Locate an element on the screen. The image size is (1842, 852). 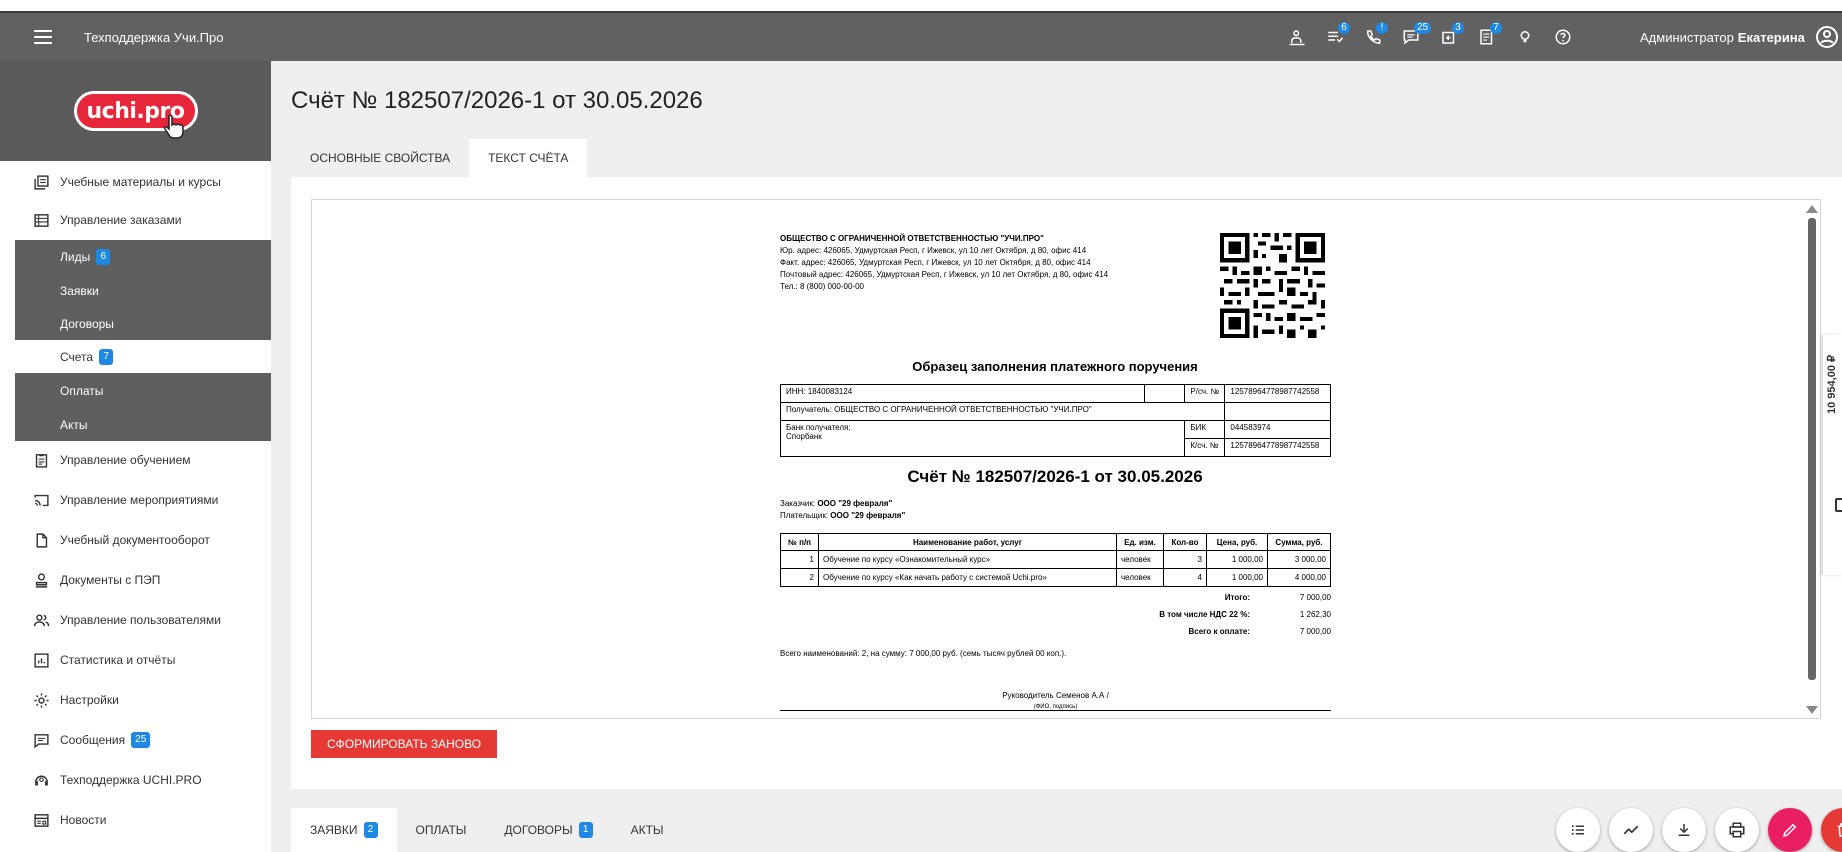
subnav-item-contracts: Договоры is located at coordinates (143, 323).